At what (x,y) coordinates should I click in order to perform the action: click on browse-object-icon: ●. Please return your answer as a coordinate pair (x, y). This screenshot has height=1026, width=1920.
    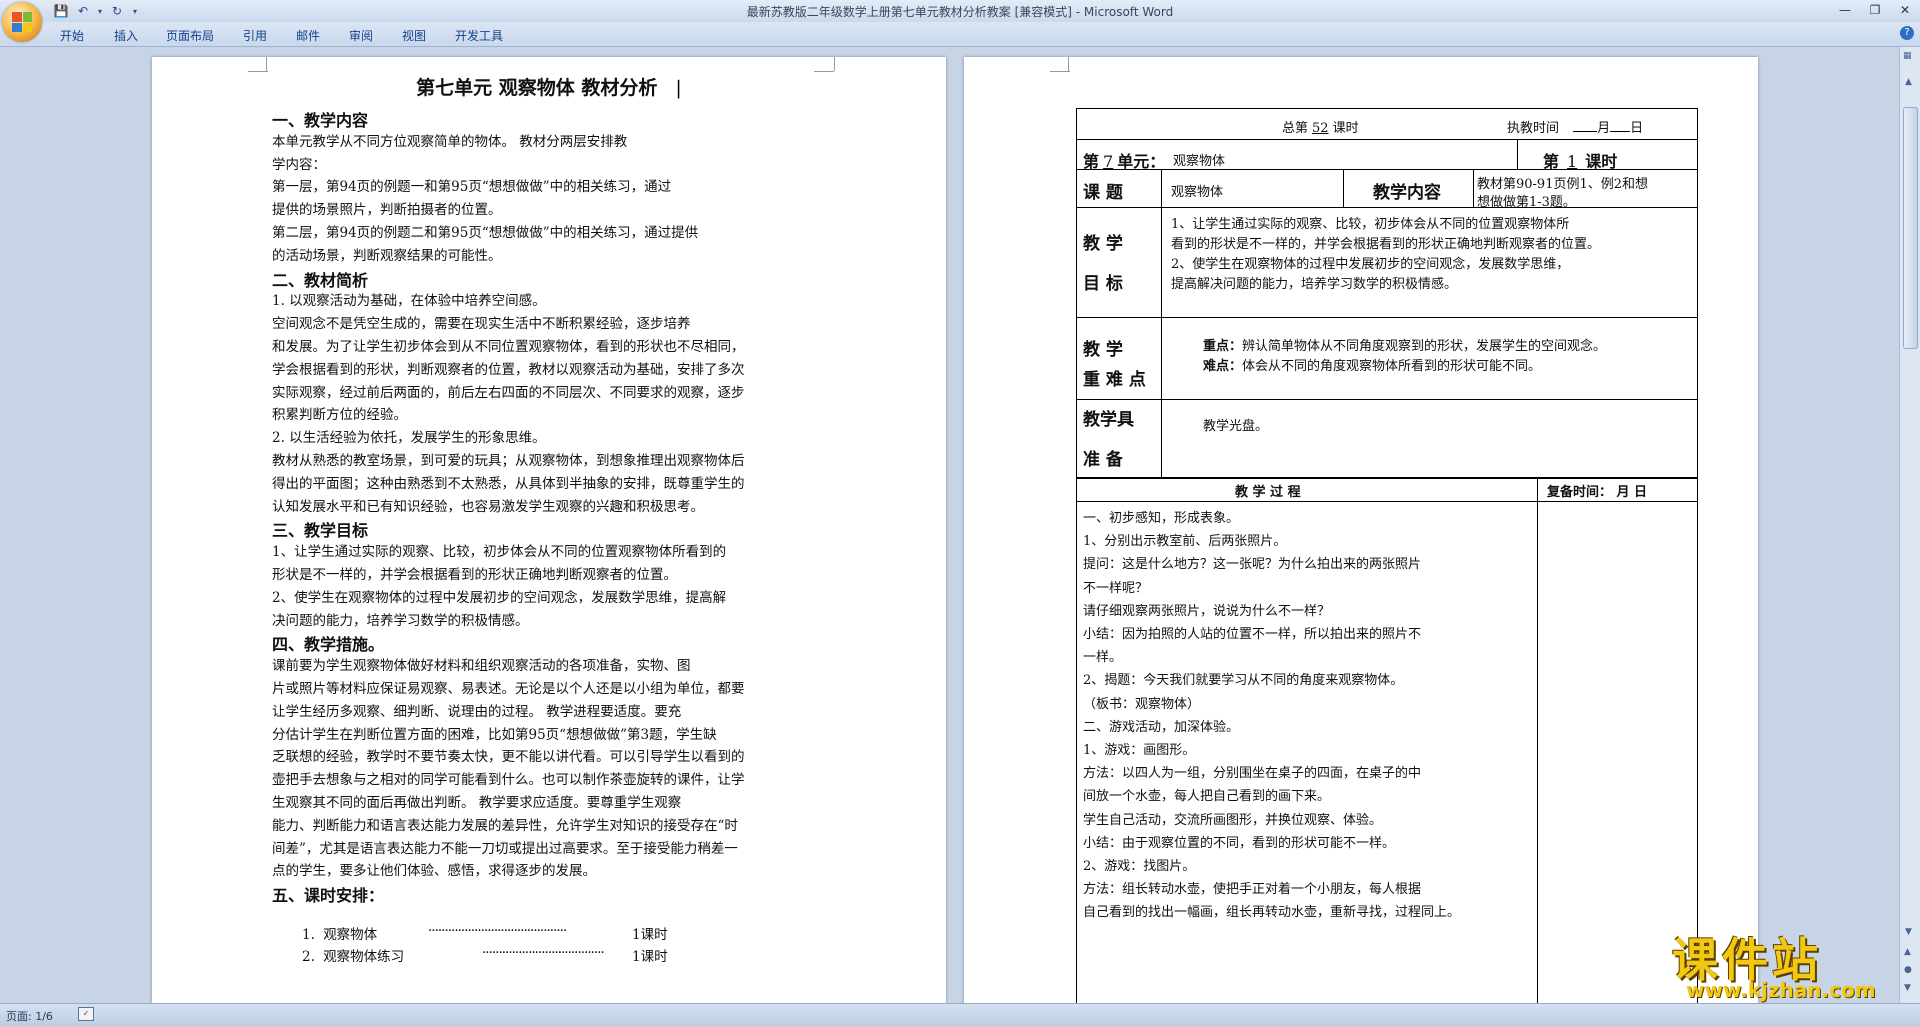
    Looking at the image, I should click on (1908, 970).